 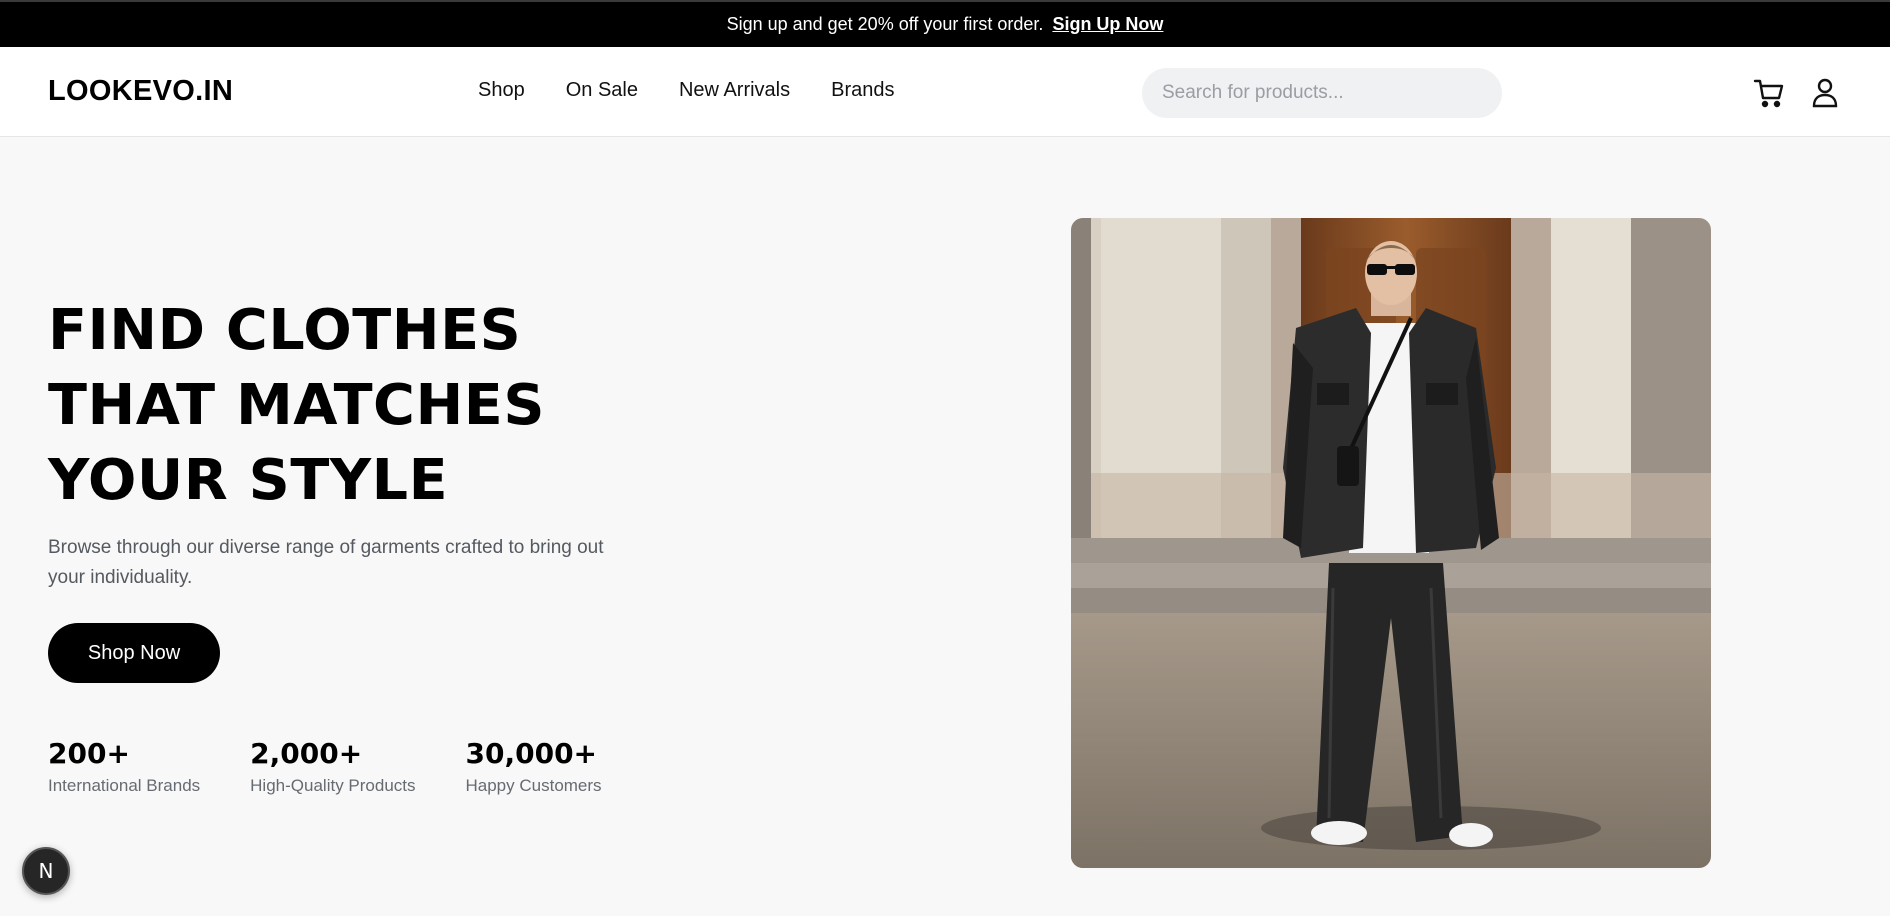 What do you see at coordinates (333, 785) in the screenshot?
I see `stat-label: High-Quality Products` at bounding box center [333, 785].